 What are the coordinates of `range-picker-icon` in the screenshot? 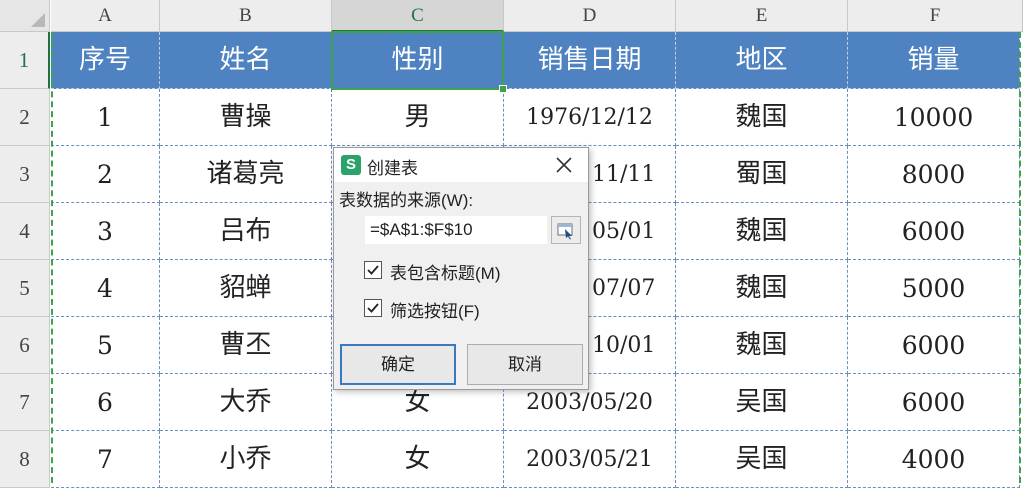 It's located at (565, 231).